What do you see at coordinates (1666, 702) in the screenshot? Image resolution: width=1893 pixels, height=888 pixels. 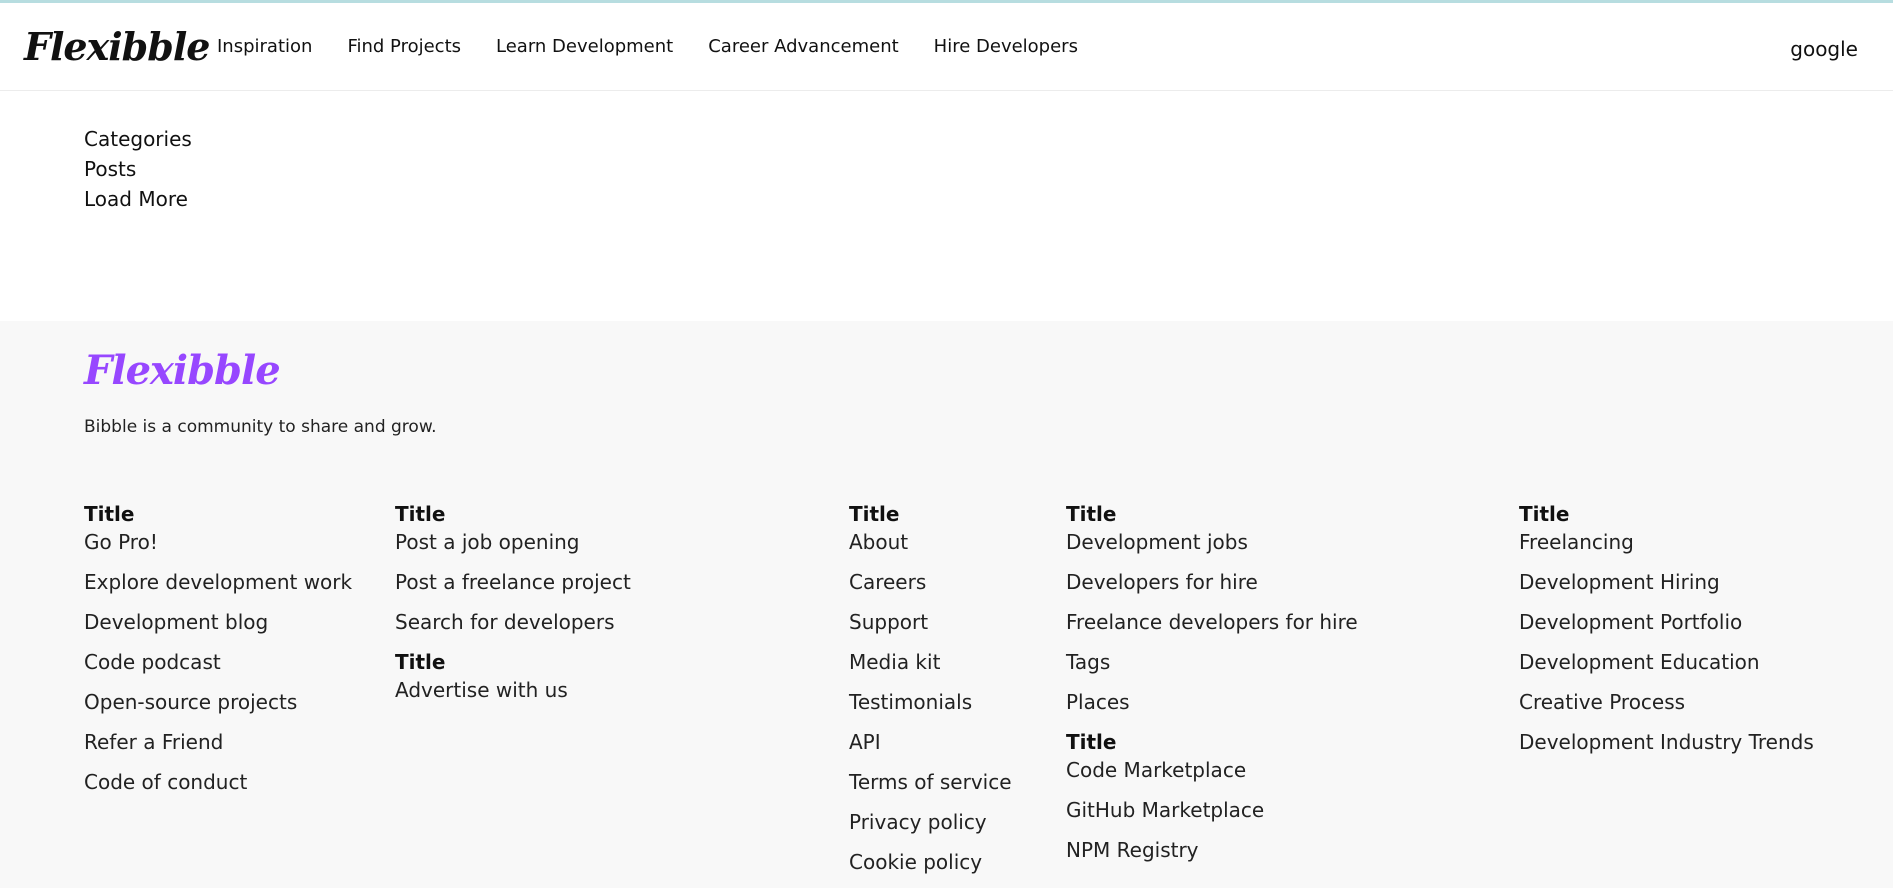 I see `footer-link-creative-process: Creative Process` at bounding box center [1666, 702].